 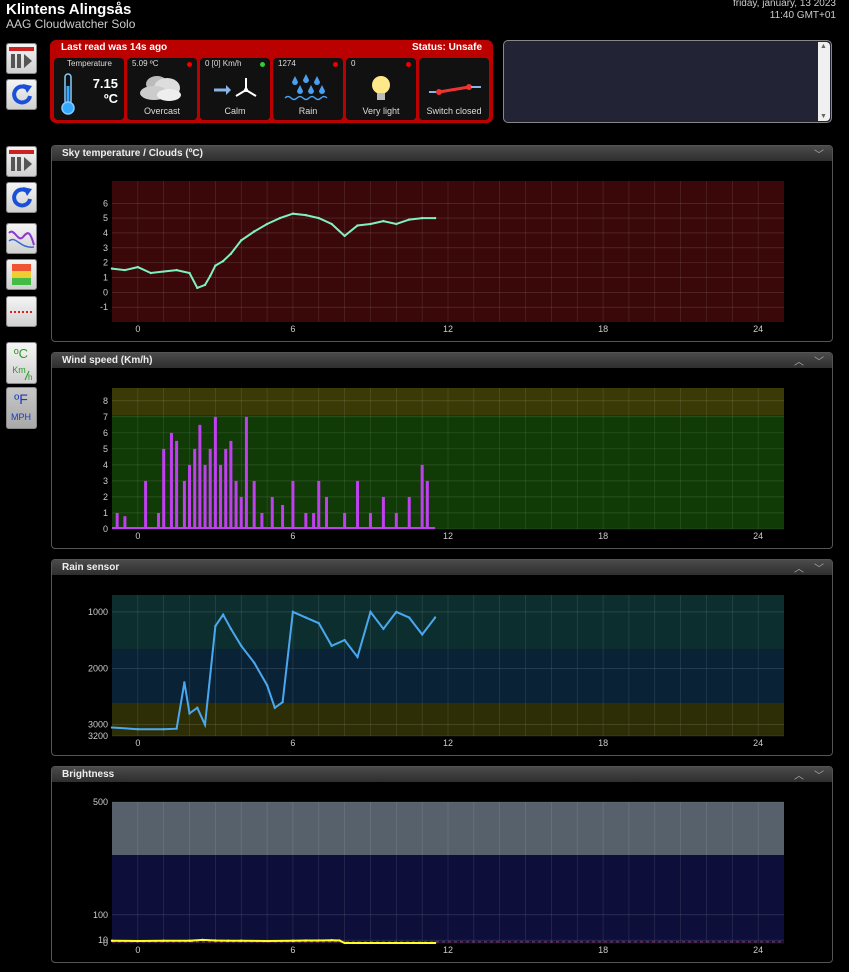 What do you see at coordinates (105, 292) in the screenshot?
I see `y-tick-label: 0` at bounding box center [105, 292].